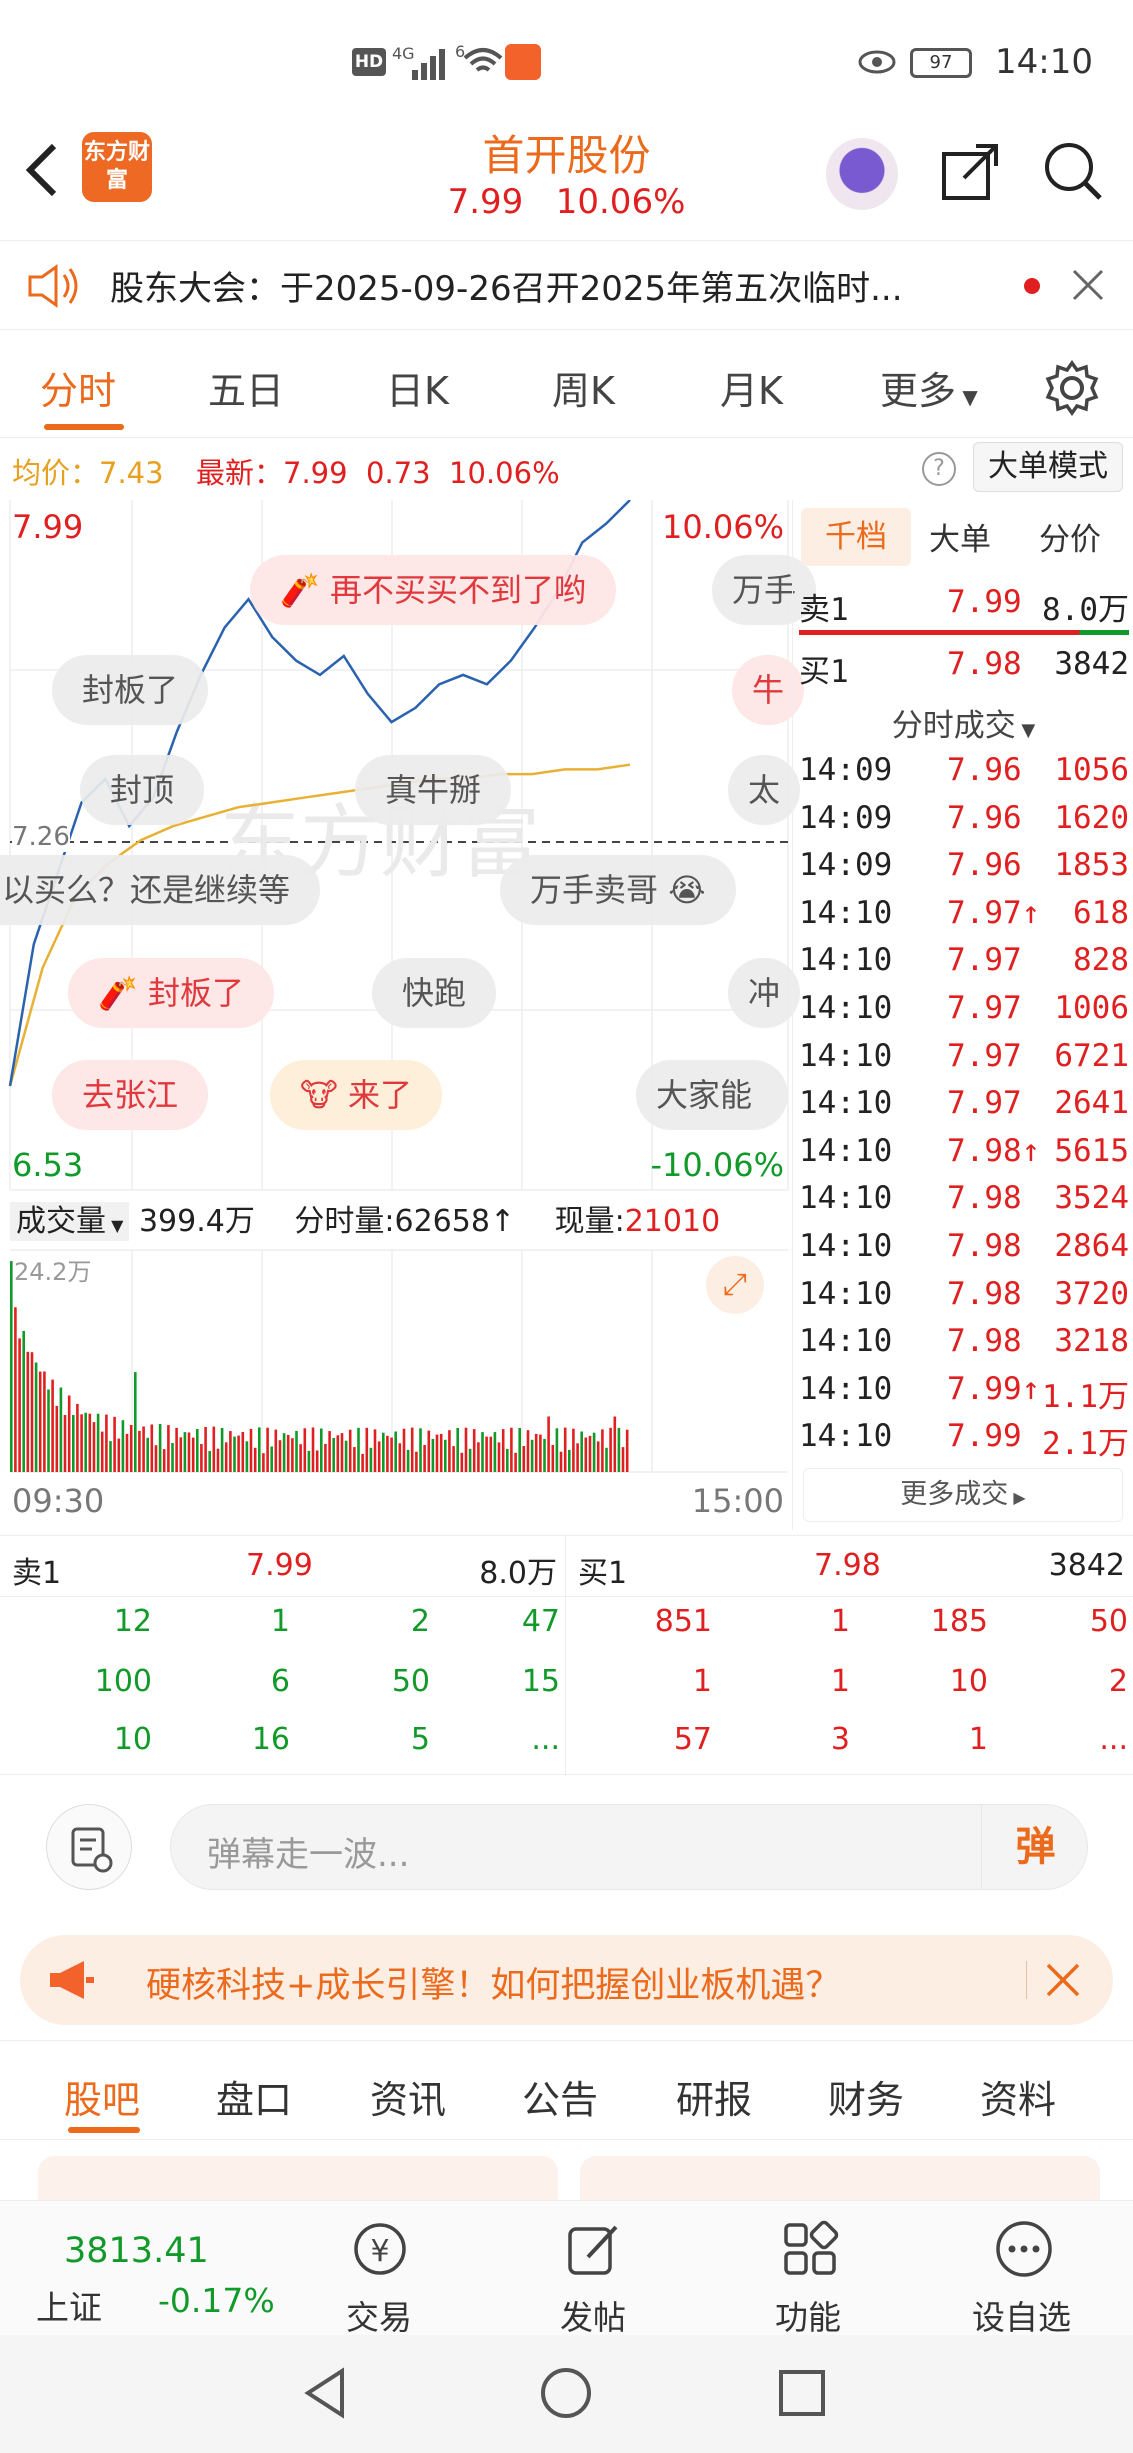 The height and width of the screenshot is (2453, 1133). I want to click on danmu-bubble: 以买么？还是继续等, so click(160, 890).